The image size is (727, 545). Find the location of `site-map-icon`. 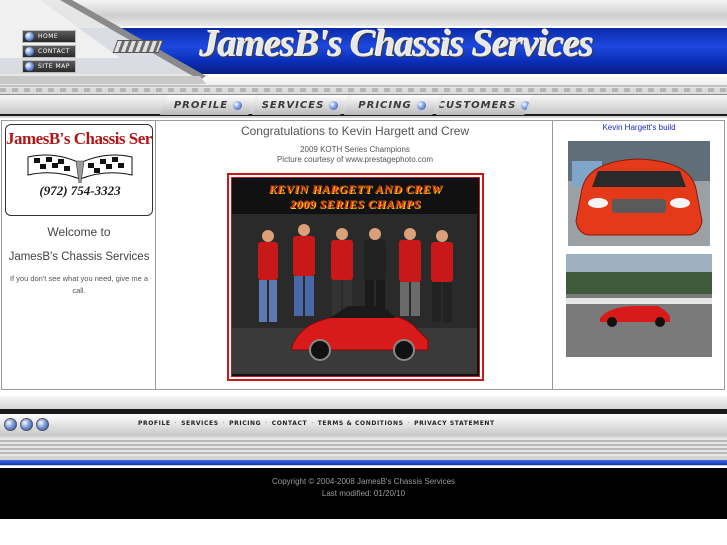

site-map-icon is located at coordinates (42, 424).